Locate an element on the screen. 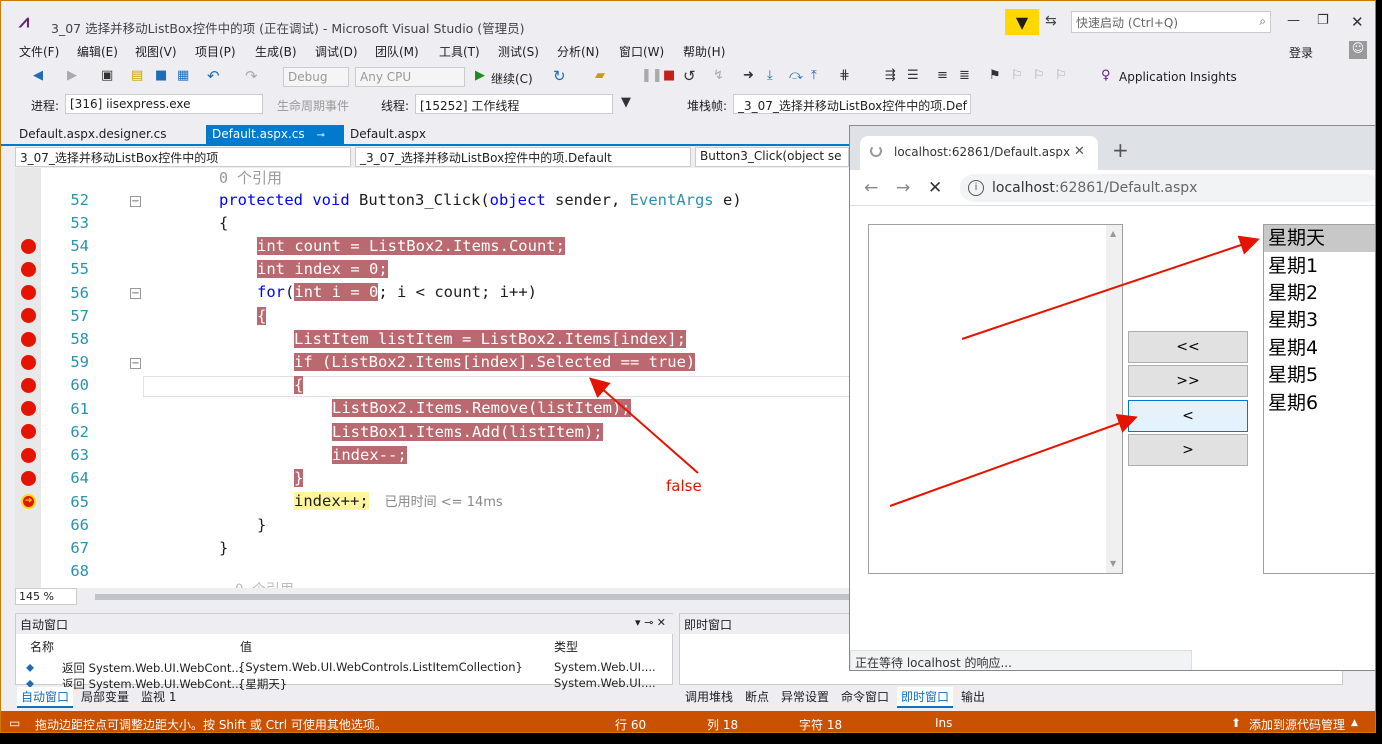 The height and width of the screenshot is (744, 1382). new-tab-icon: + is located at coordinates (1120, 150).